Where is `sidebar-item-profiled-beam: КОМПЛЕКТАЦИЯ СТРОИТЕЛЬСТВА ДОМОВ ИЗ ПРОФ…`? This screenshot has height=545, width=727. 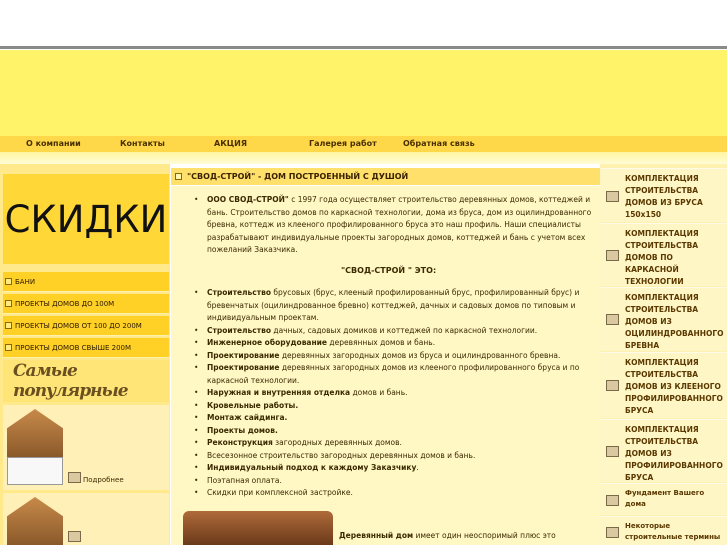 sidebar-item-profiled-beam: КОМПЛЕКТАЦИЯ СТРОИТЕЛЬСТВА ДОМОВ ИЗ ПРОФ… is located at coordinates (663, 450).